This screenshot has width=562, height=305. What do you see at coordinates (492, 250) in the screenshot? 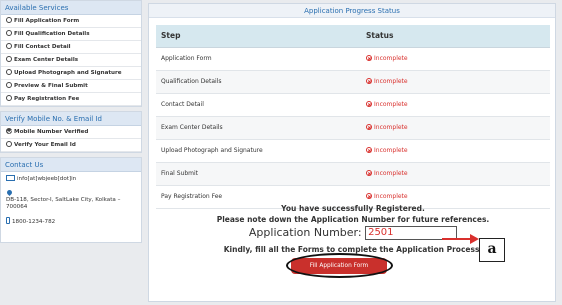
I see `annotation-label: a` at bounding box center [492, 250].